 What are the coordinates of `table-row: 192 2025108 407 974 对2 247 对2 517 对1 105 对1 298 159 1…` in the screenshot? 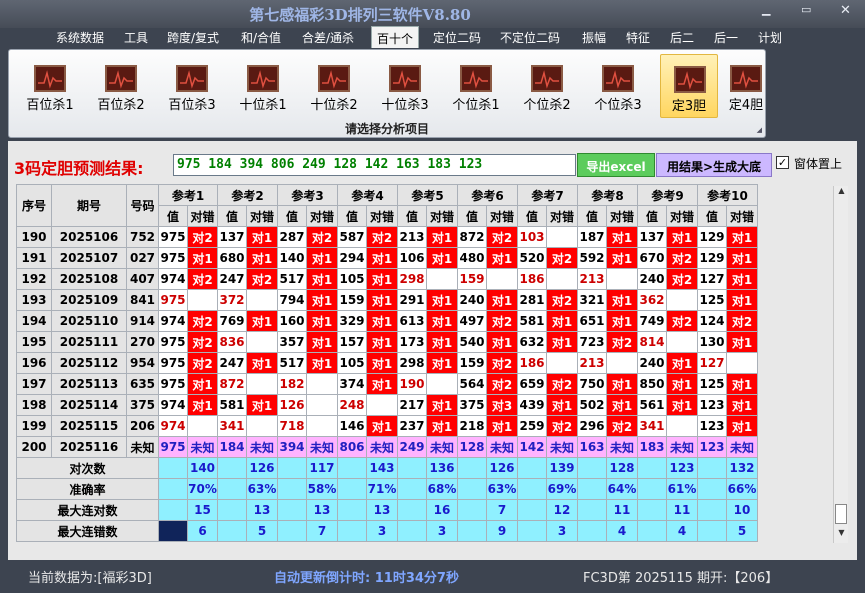 It's located at (387, 279).